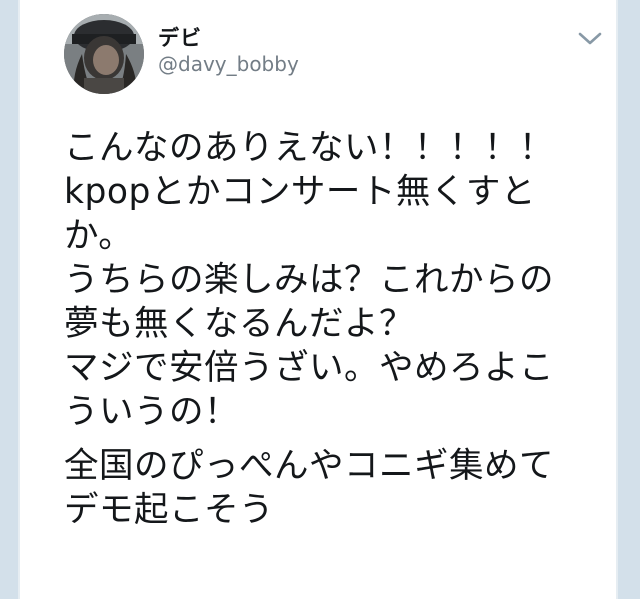  I want to click on tweet-line: kpopとかコンサート無くすと, so click(300, 192).